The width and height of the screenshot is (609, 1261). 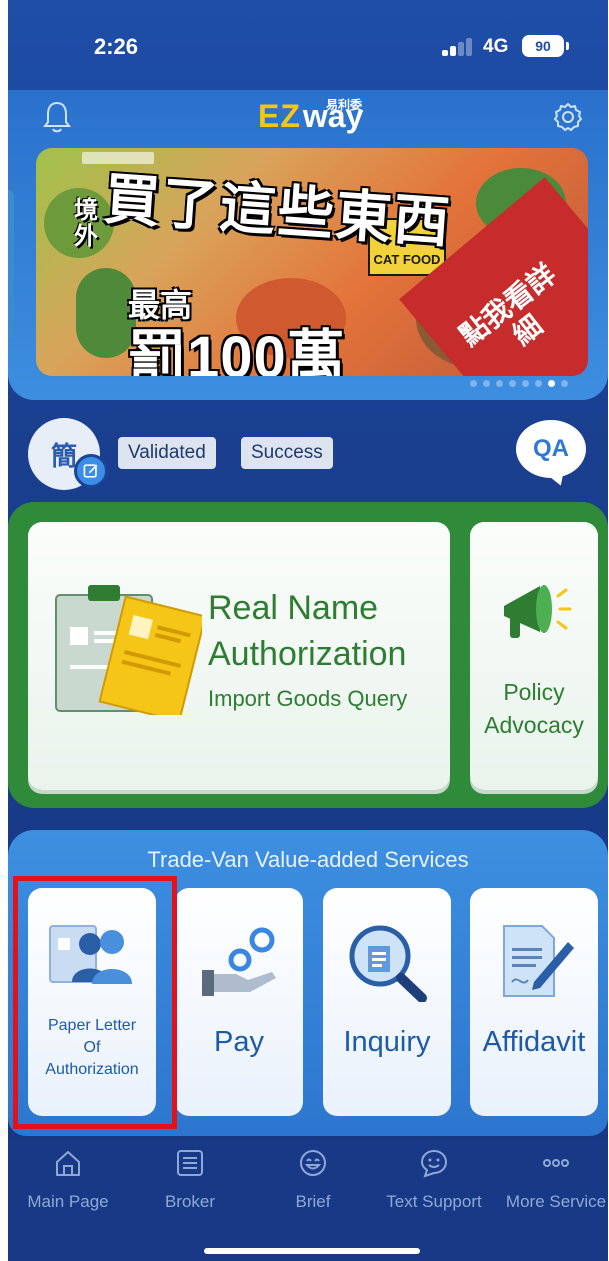 I want to click on nav-more-service: More Service, so click(x=552, y=1180).